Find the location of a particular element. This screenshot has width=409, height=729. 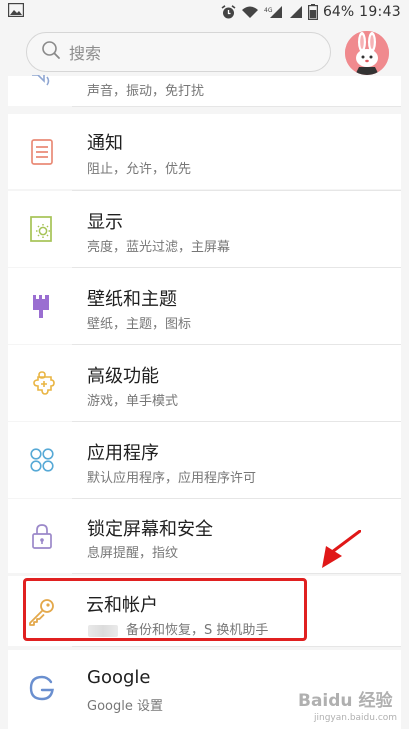

battery-percent: 64% is located at coordinates (339, 12).